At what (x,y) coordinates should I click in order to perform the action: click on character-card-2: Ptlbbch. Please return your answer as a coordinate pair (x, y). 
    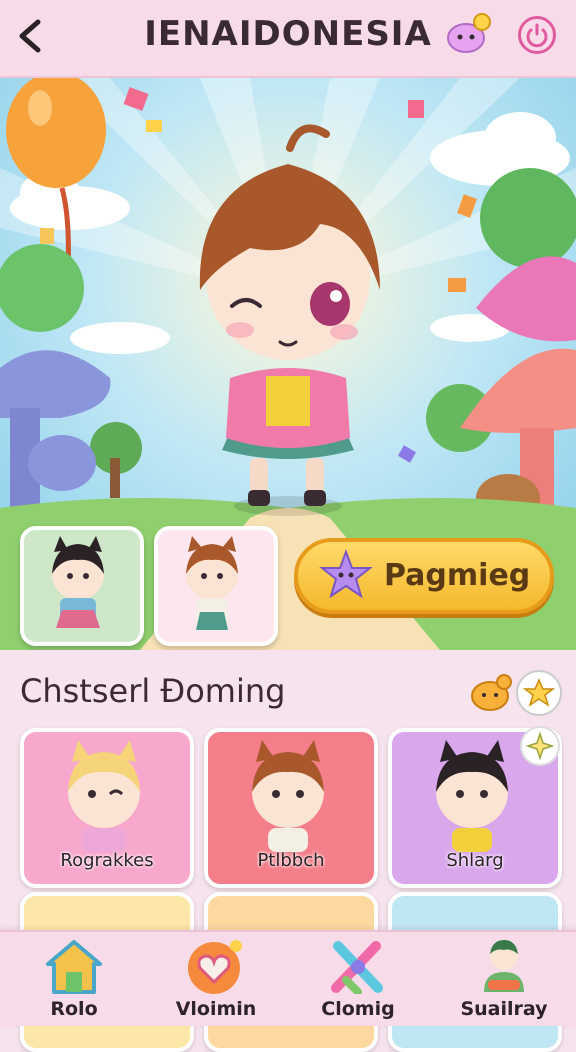
    Looking at the image, I should click on (291, 808).